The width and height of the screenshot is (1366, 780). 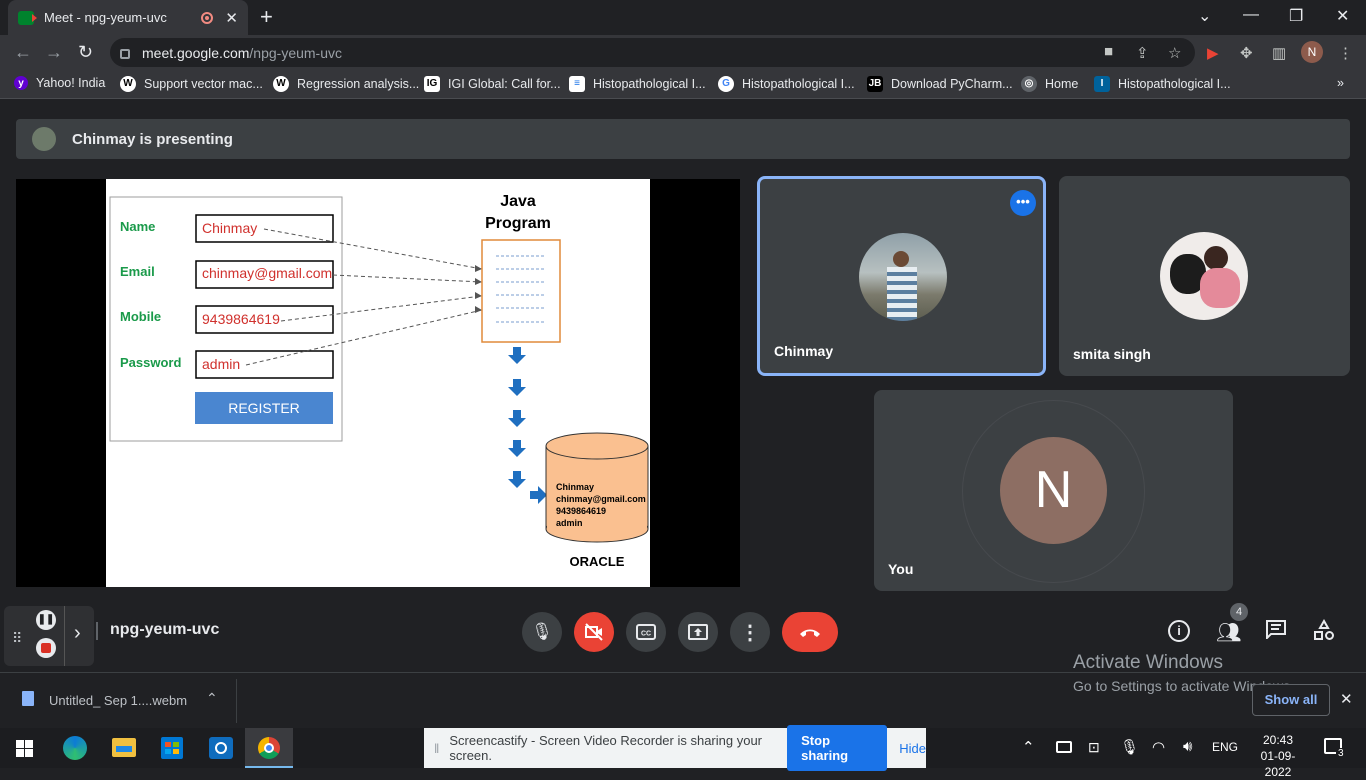 What do you see at coordinates (1324, 632) in the screenshot?
I see `activities-icon` at bounding box center [1324, 632].